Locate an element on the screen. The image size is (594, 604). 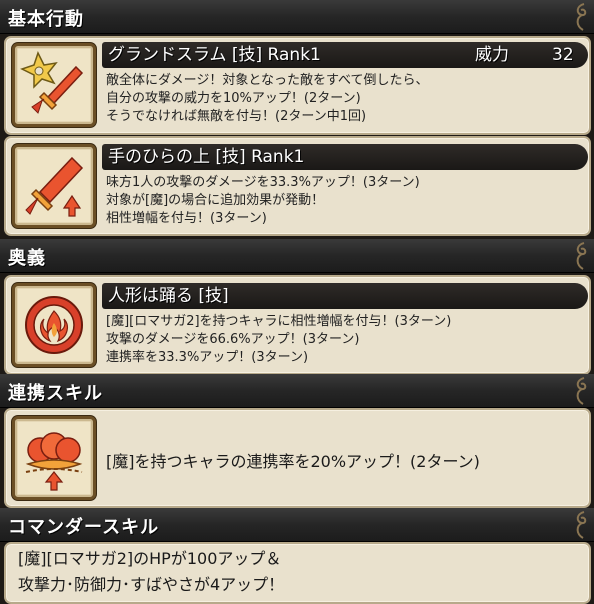
section-title-ougi: 奥義 is located at coordinates (27, 258).